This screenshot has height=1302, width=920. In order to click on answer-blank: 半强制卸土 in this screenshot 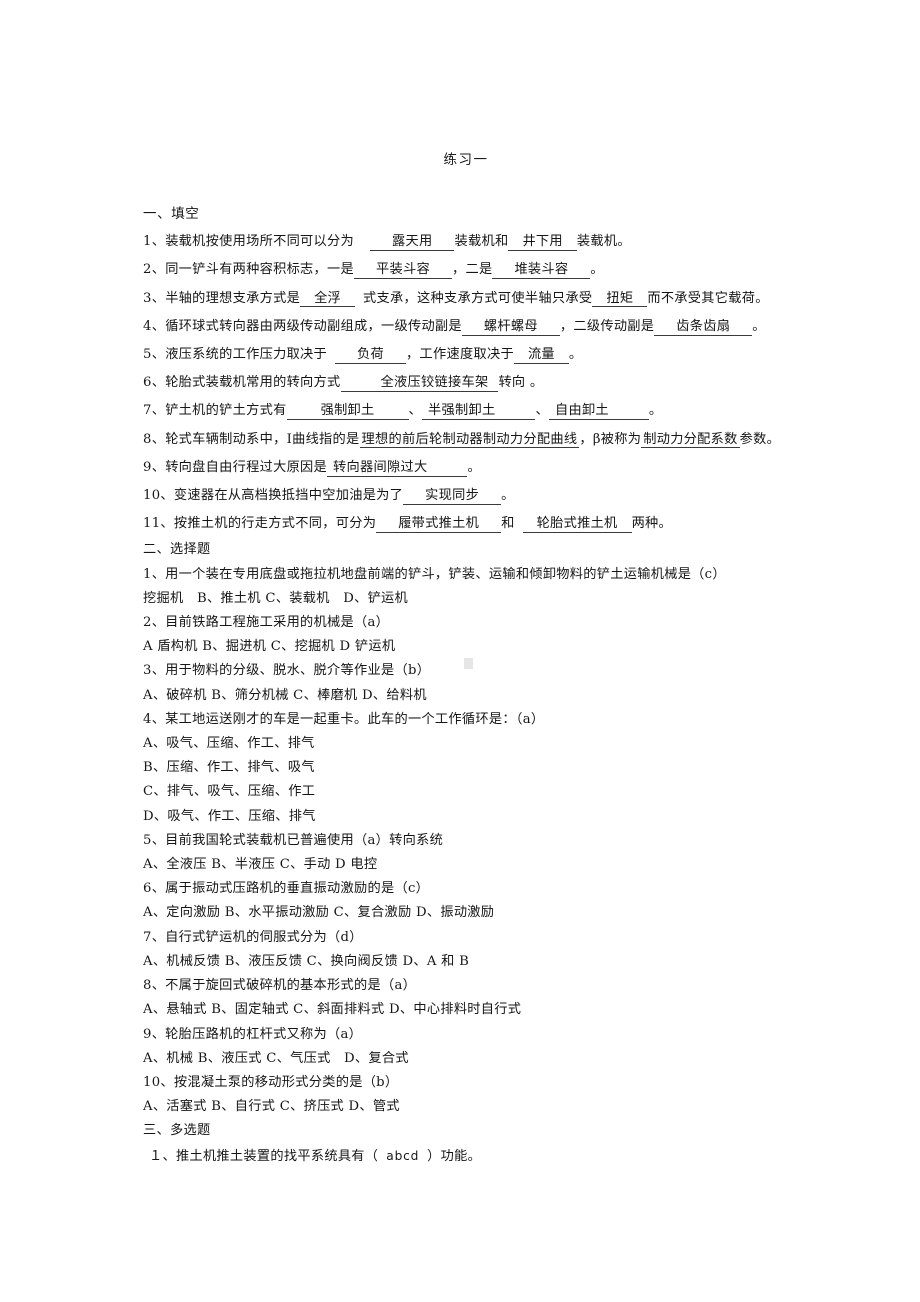, I will do `click(479, 412)`.